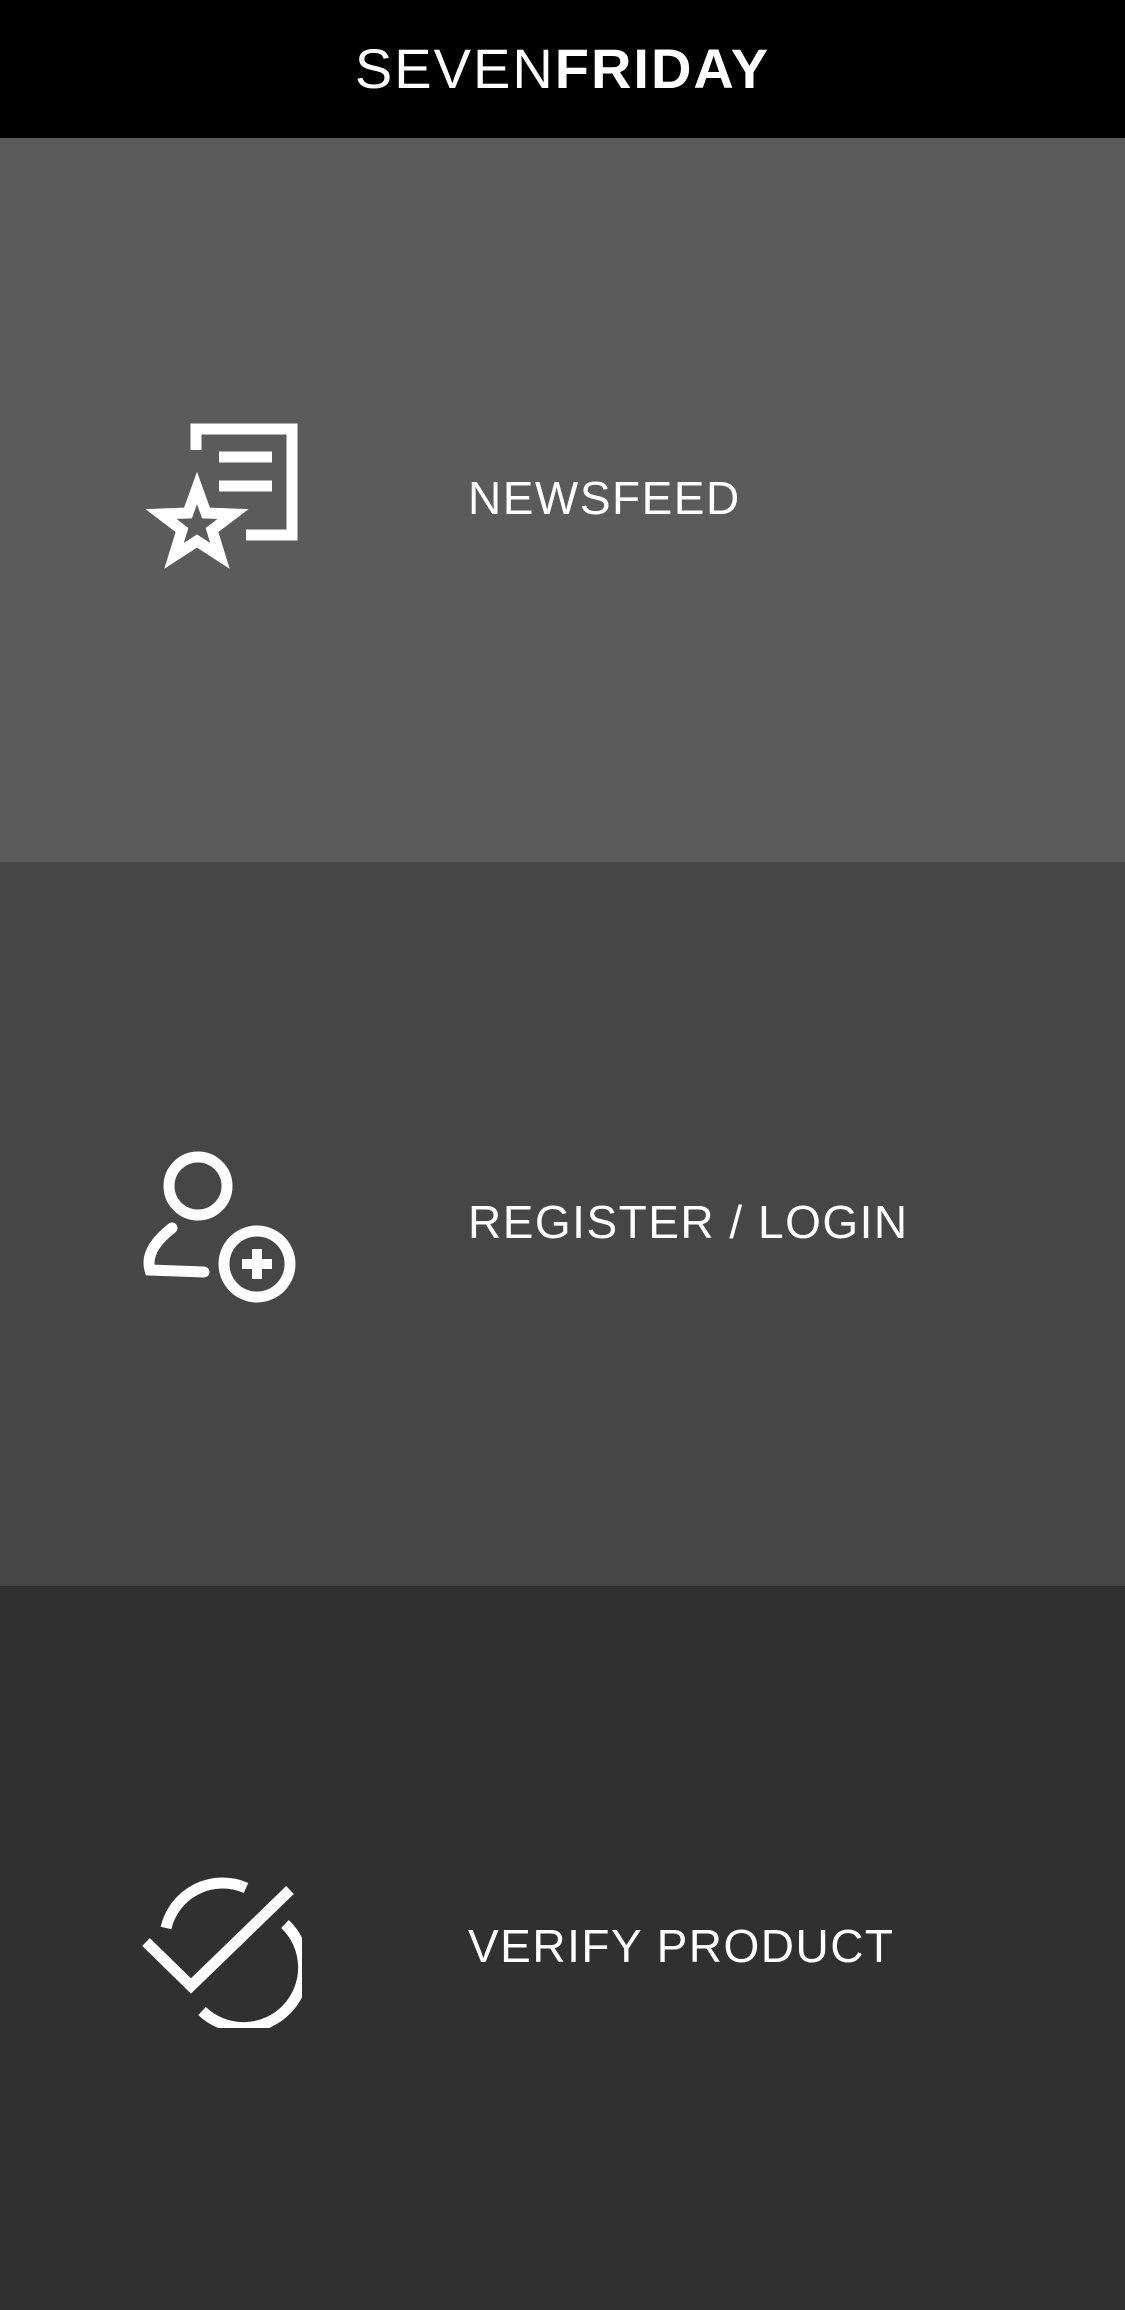 Image resolution: width=1125 pixels, height=2310 pixels. What do you see at coordinates (604, 498) in the screenshot?
I see `menu-item-label: NEWSFEED` at bounding box center [604, 498].